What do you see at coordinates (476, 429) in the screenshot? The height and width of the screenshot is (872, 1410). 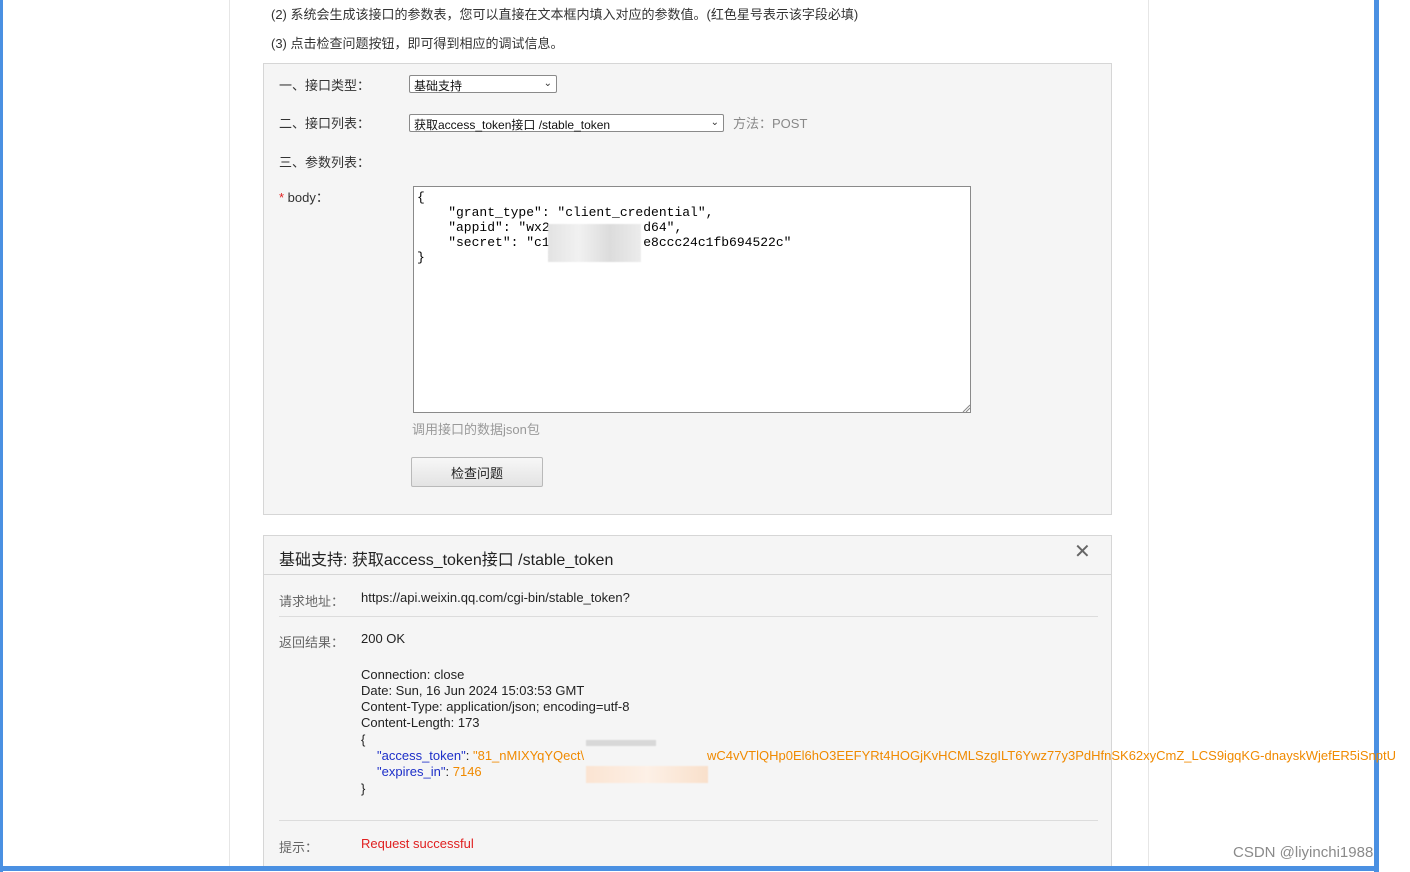 I see `body-hint: 调用接口的数据json包` at bounding box center [476, 429].